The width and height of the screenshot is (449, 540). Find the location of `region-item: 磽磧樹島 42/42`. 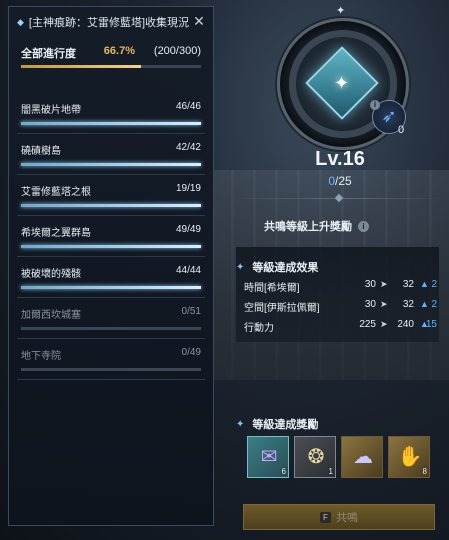

region-item: 磽磧樹島 42/42 is located at coordinates (111, 154).